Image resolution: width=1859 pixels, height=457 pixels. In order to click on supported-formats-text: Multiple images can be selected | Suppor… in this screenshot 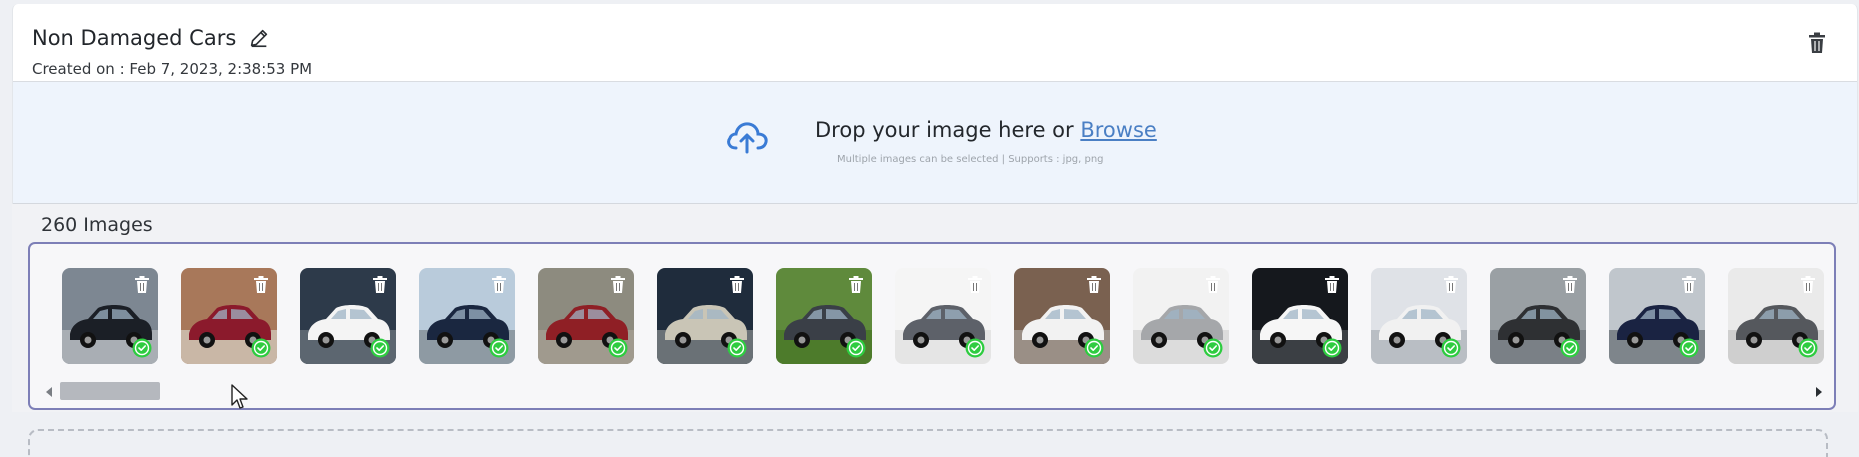, I will do `click(970, 159)`.